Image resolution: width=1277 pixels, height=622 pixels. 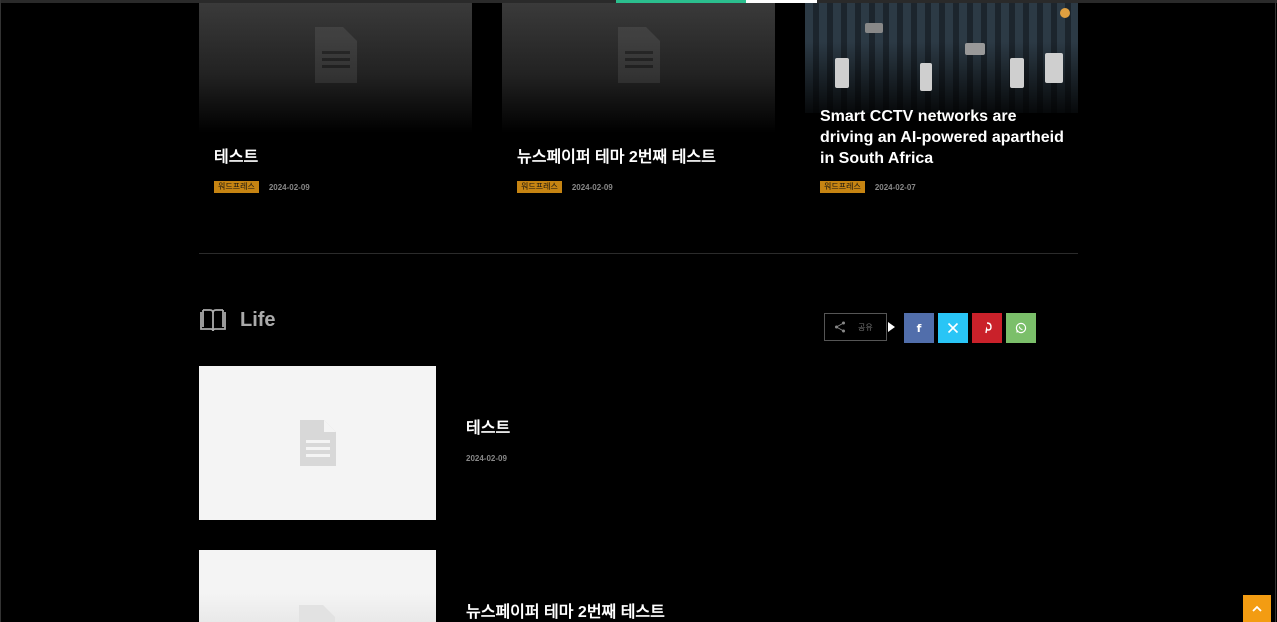 What do you see at coordinates (840, 327) in the screenshot?
I see `share-icon` at bounding box center [840, 327].